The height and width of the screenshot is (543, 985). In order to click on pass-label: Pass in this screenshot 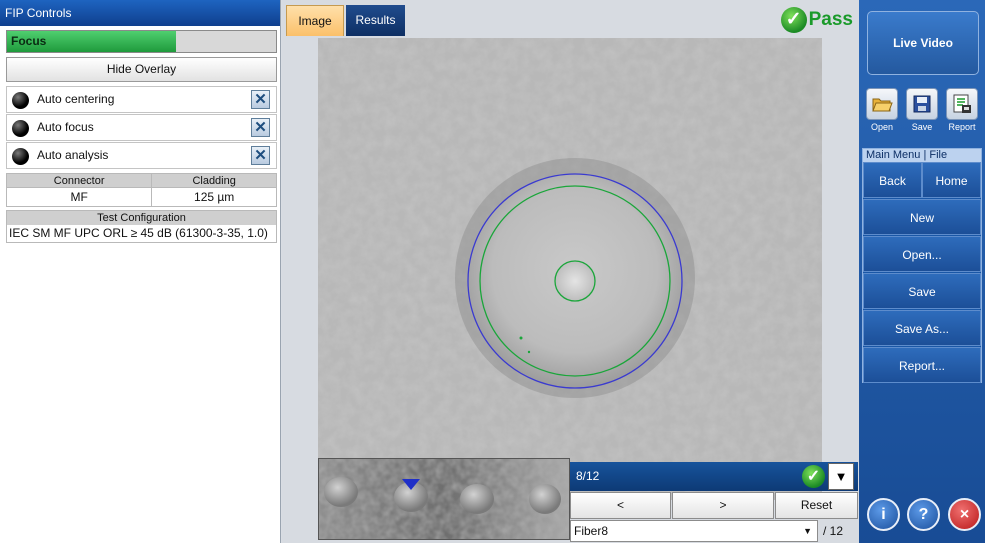, I will do `click(830, 19)`.